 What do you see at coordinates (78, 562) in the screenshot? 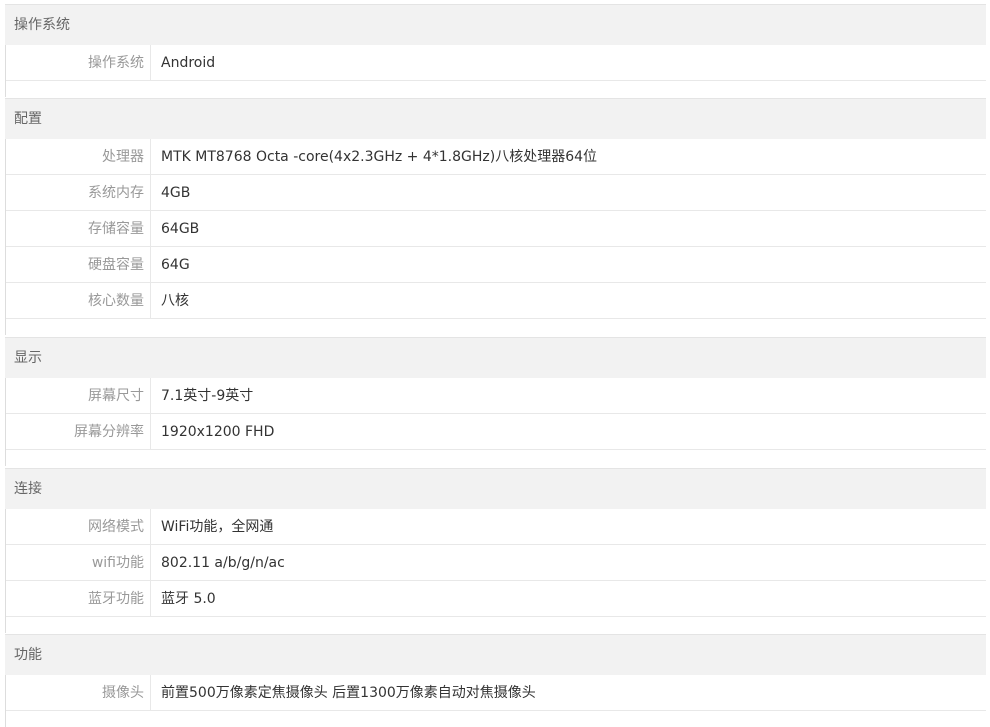
I see `spec-label: wifi功能` at bounding box center [78, 562].